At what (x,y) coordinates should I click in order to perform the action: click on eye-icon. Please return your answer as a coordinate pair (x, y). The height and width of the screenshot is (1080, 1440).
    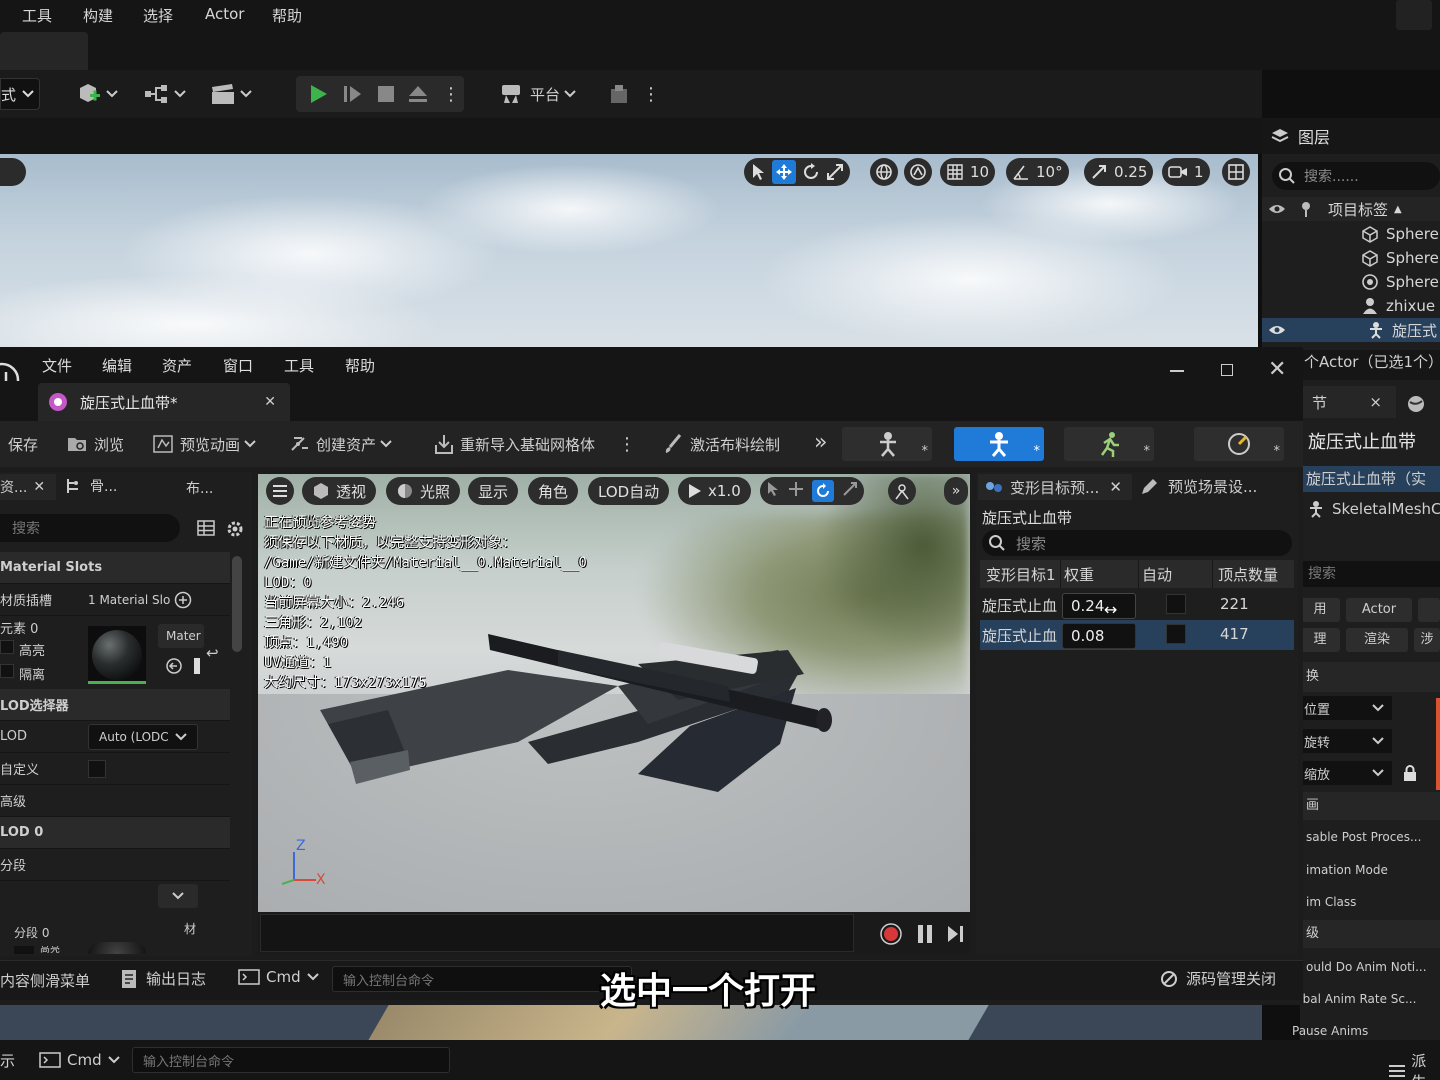
    Looking at the image, I should click on (1277, 330).